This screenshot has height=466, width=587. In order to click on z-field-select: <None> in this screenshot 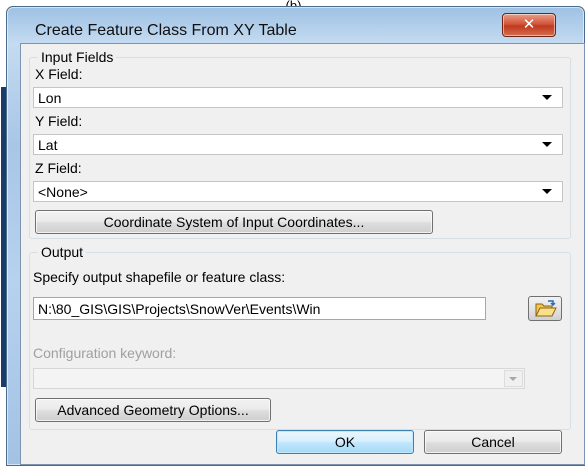, I will do `click(298, 191)`.